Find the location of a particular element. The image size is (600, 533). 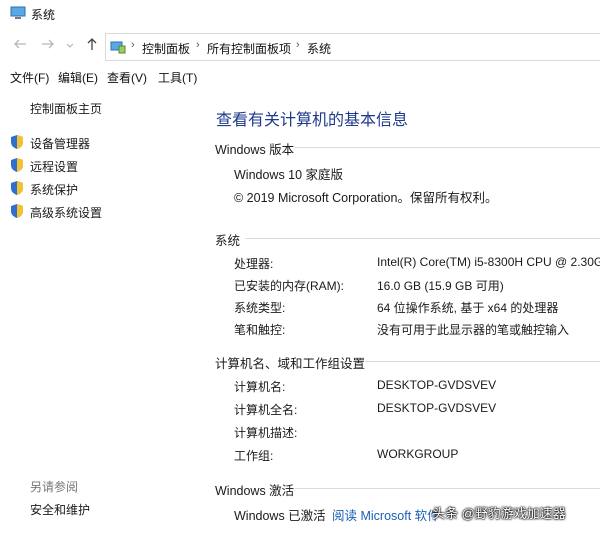

arrow-left-icon is located at coordinates (20, 44).